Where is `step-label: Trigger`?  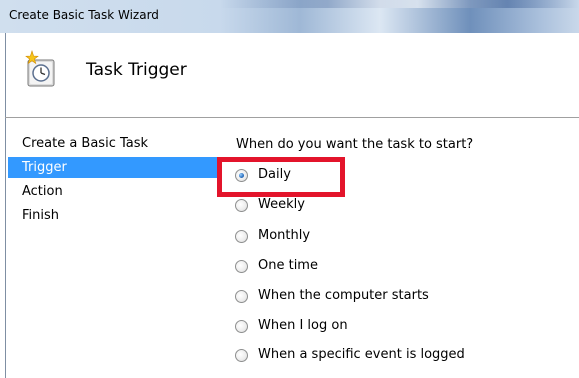 step-label: Trigger is located at coordinates (44, 167).